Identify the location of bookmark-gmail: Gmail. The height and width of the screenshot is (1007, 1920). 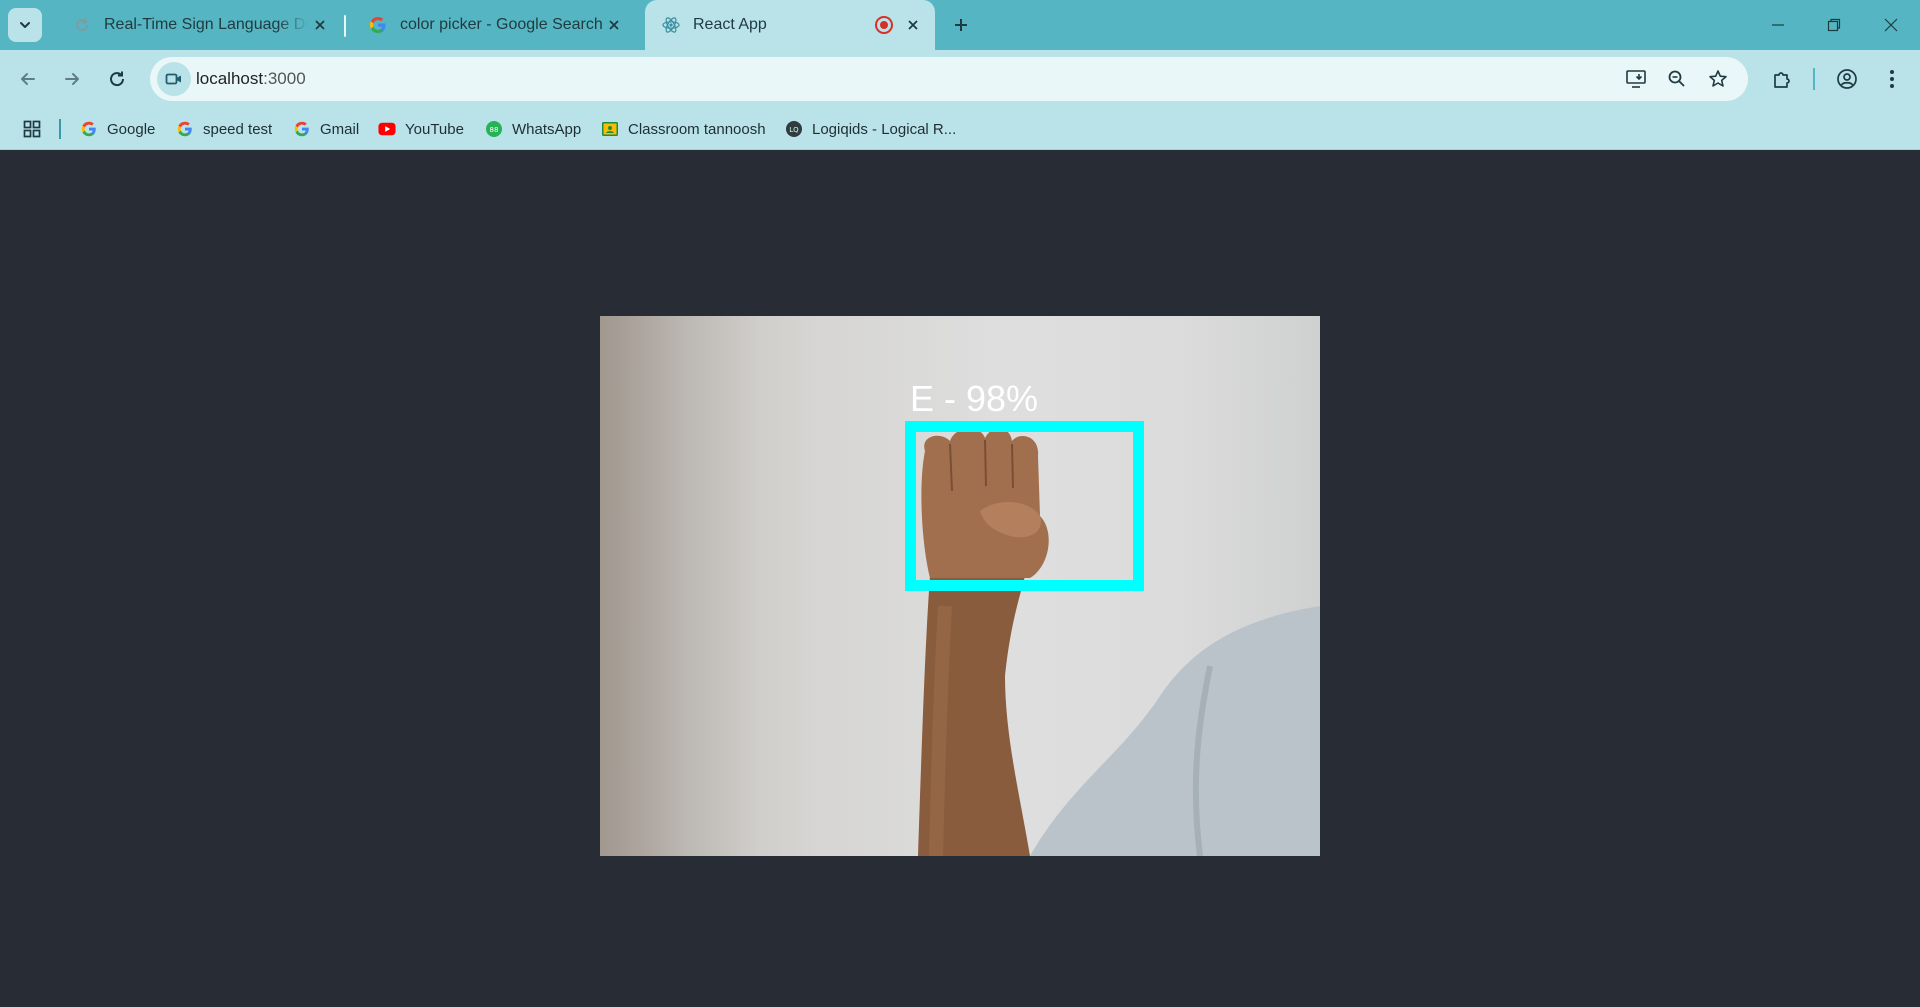
(326, 129).